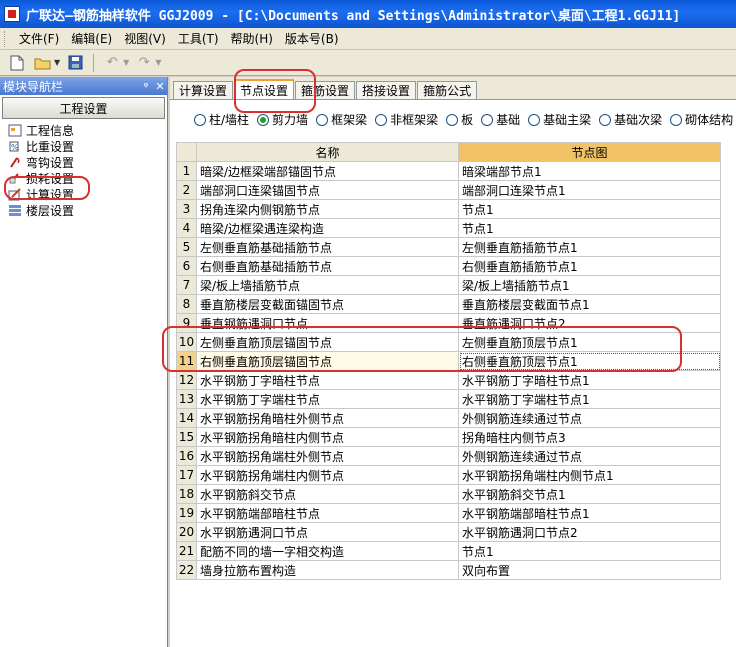 This screenshot has height=647, width=736. I want to click on table-row: 16 水平钢筋拐角端柱外侧节点 外侧钢筋连续通过节点, so click(448, 456).